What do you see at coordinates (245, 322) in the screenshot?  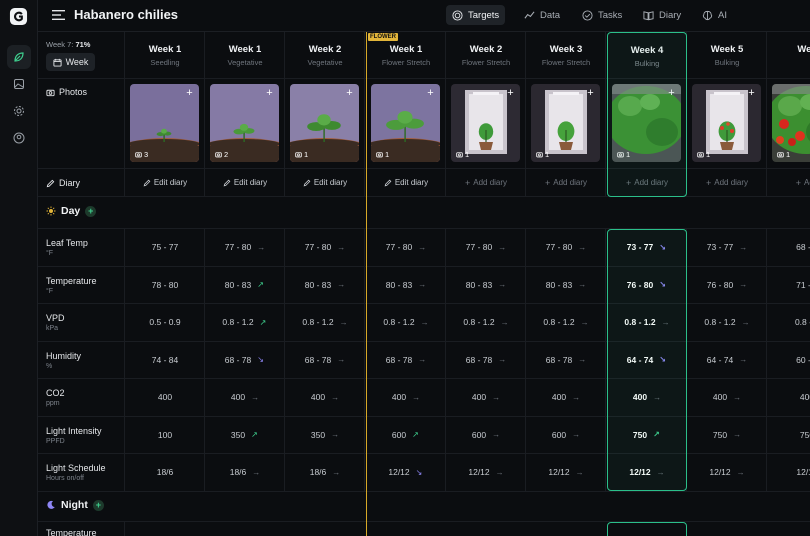 I see `metric-value-cell: 0.8 - 1.2 ↗` at bounding box center [245, 322].